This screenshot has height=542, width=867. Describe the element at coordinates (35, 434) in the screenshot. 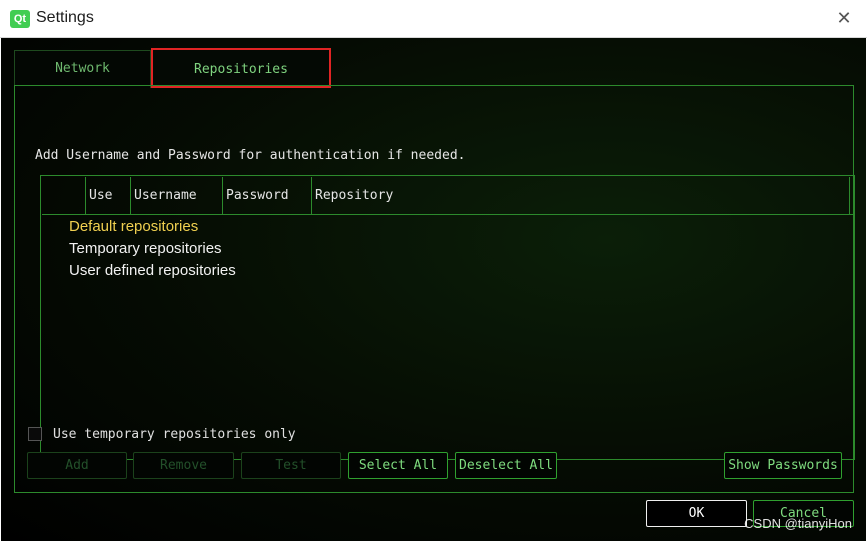

I see `temp-repos-only-checkbox` at that location.